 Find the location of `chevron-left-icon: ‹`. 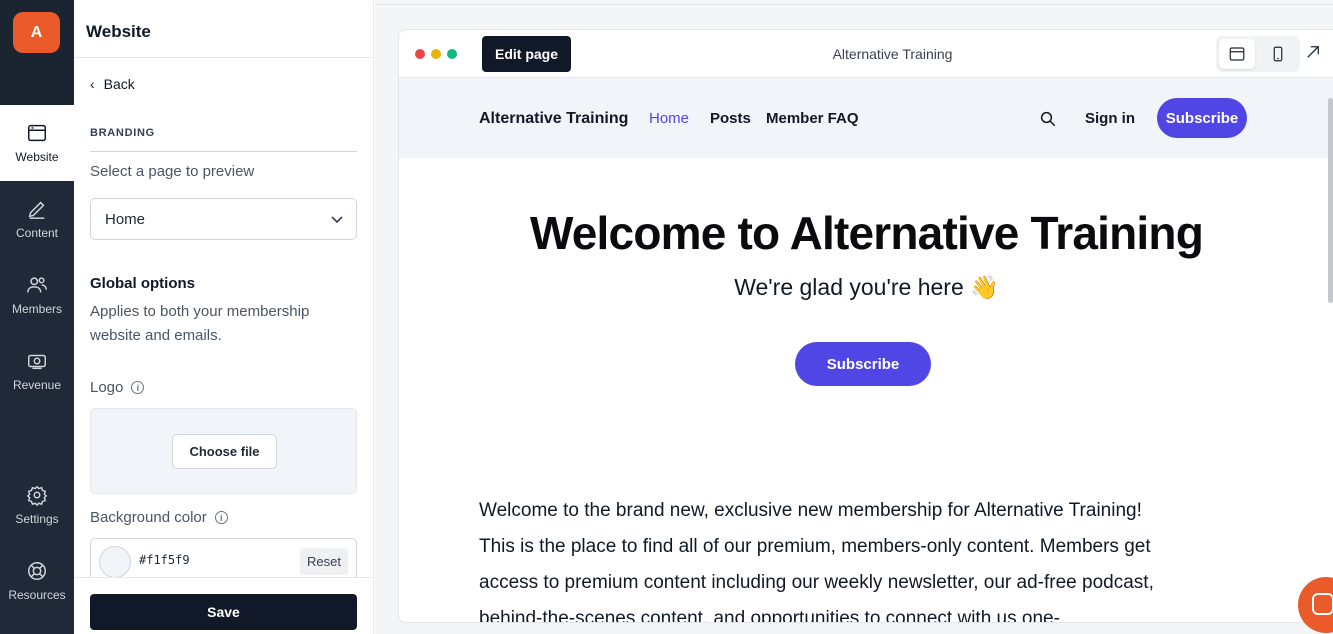

chevron-left-icon: ‹ is located at coordinates (92, 84).